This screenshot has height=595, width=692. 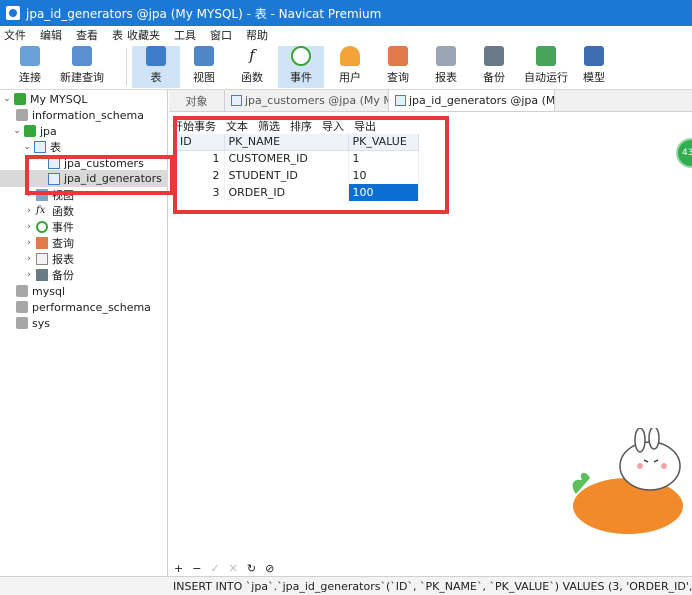 I want to click on tree-events: › 事件, so click(x=49, y=227).